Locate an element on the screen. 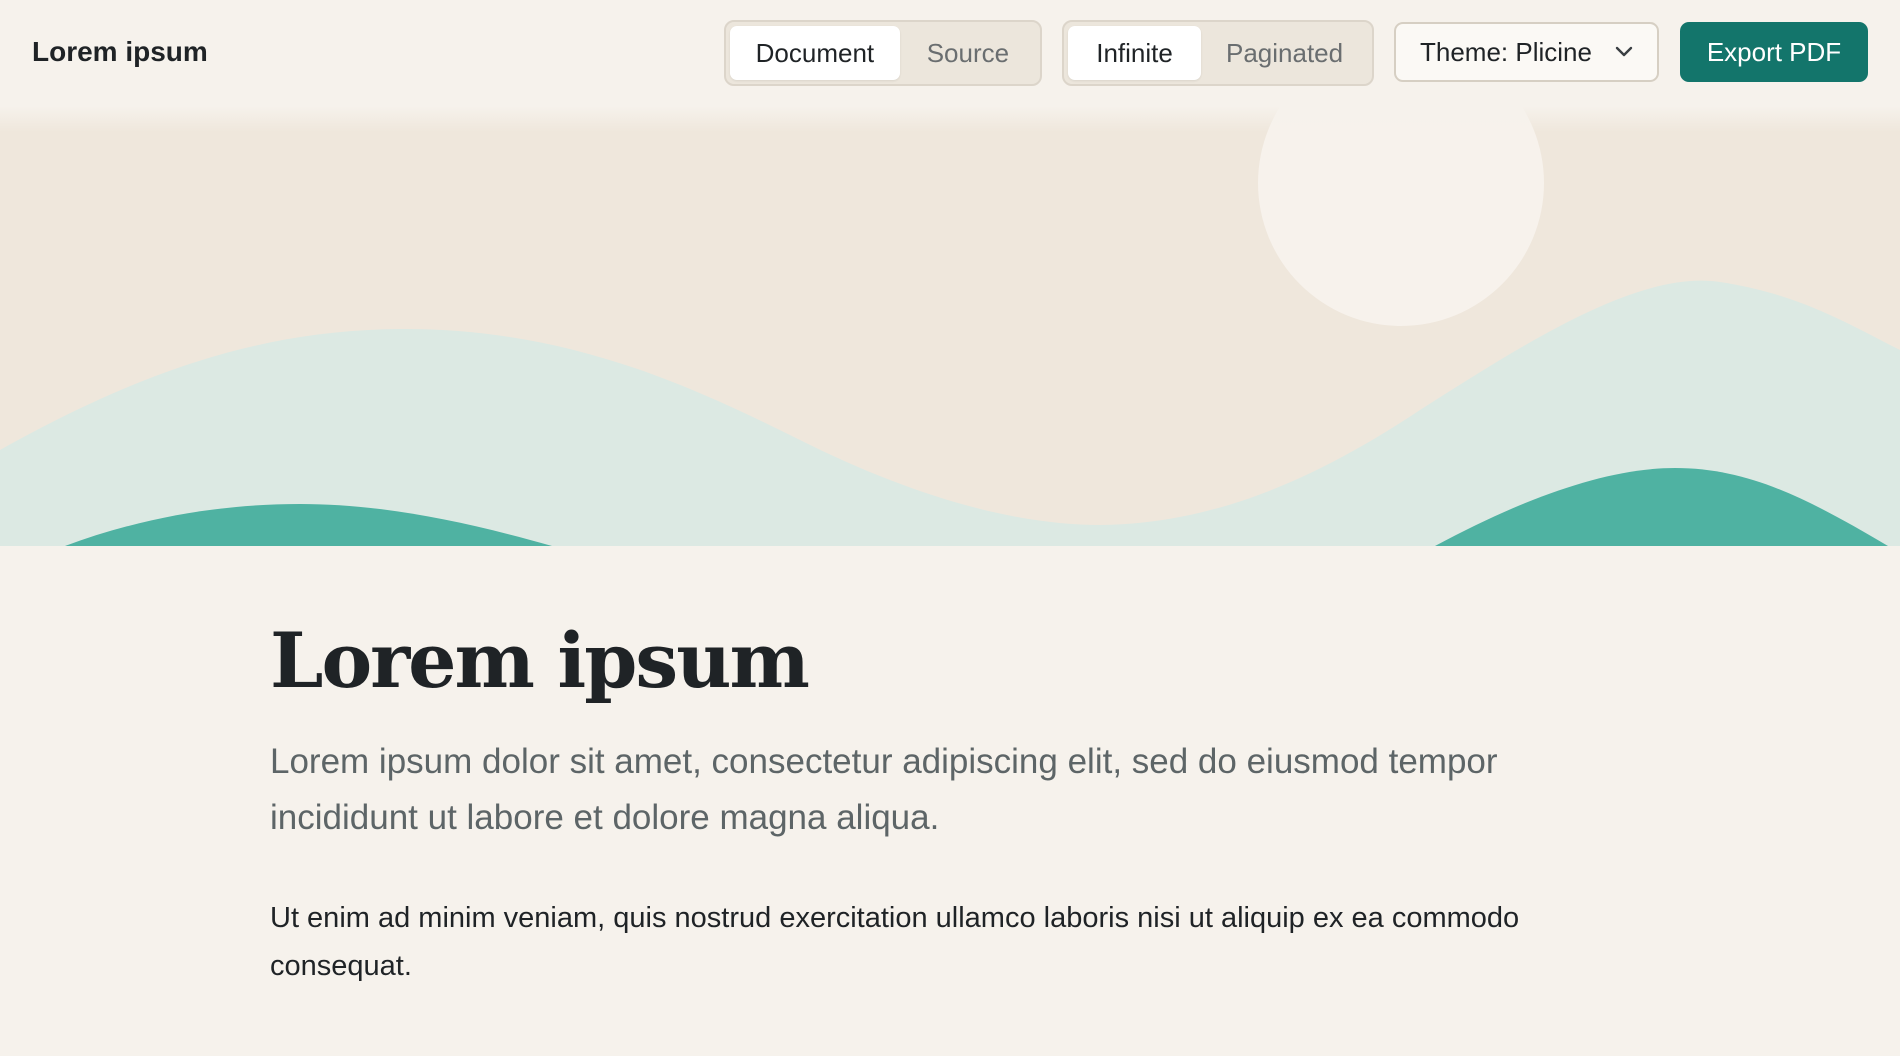 The image size is (1900, 1056). tab-document: Document is located at coordinates (815, 53).